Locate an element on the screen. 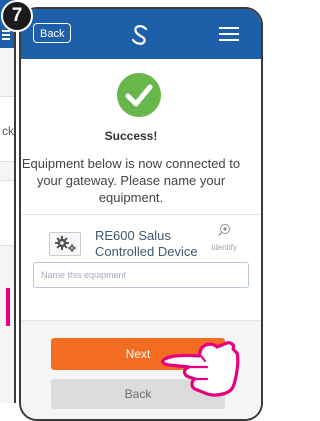 The height and width of the screenshot is (421, 320). step-number-badge: 7 is located at coordinates (17, 16).